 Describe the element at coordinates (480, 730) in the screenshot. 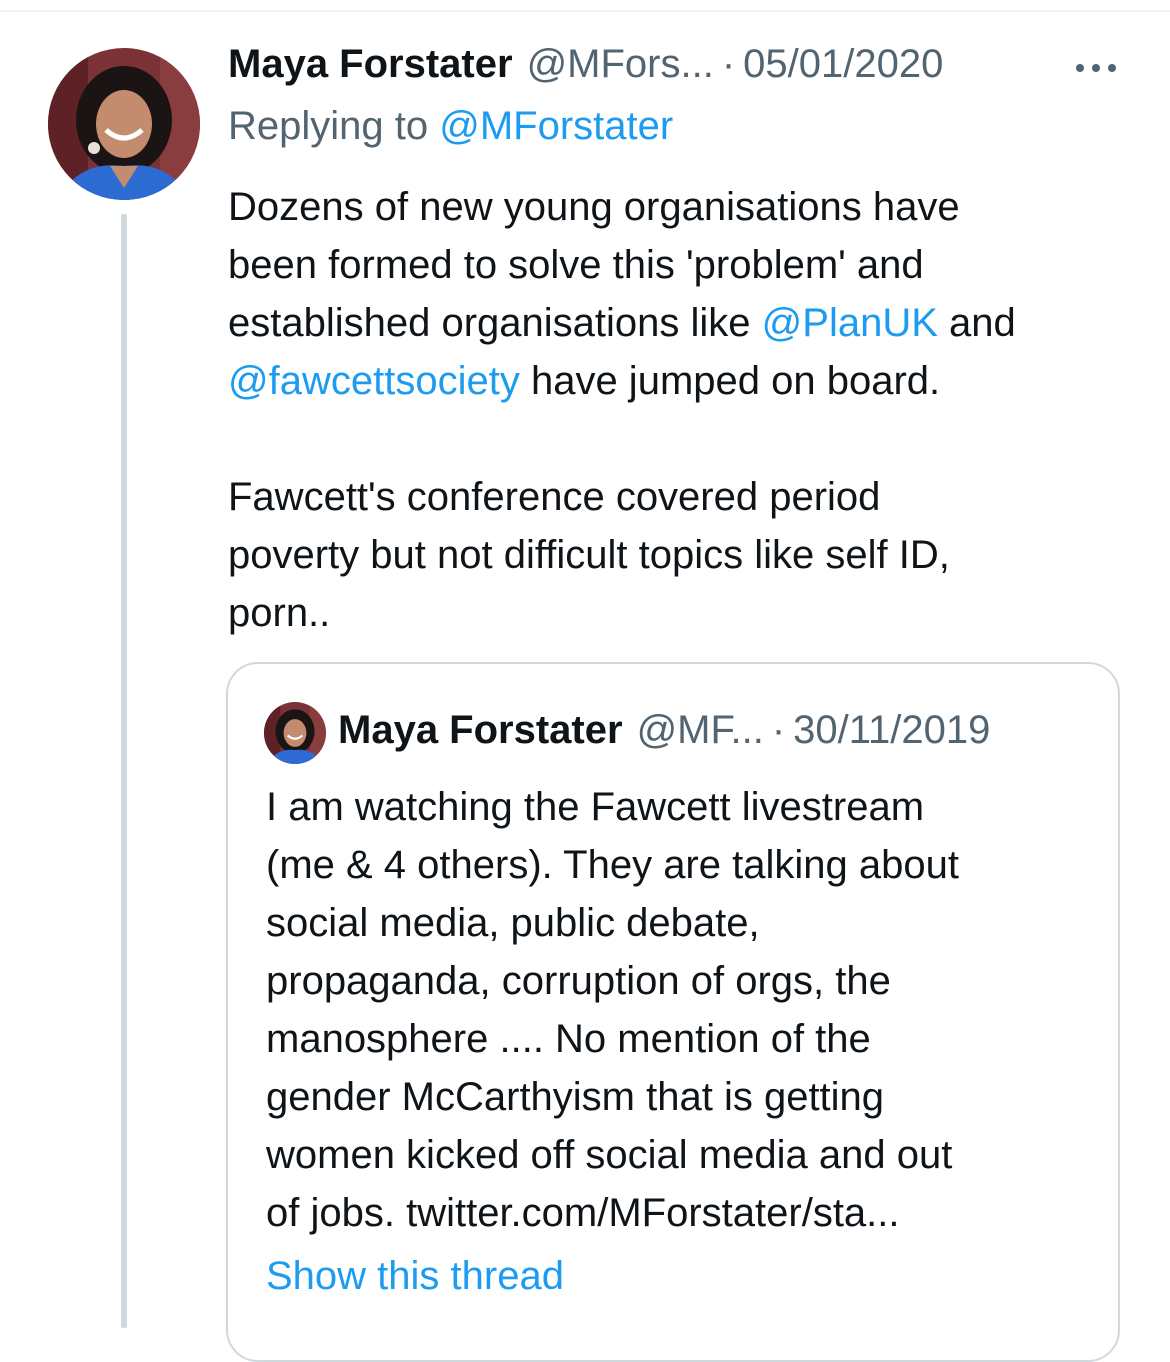

I see `quoted-author-display-name: Maya Forstater` at that location.